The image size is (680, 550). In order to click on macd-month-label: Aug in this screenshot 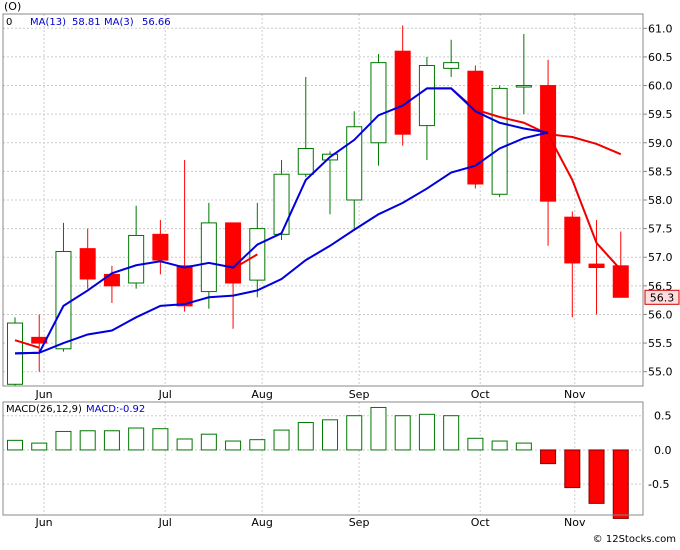, I will do `click(261, 522)`.